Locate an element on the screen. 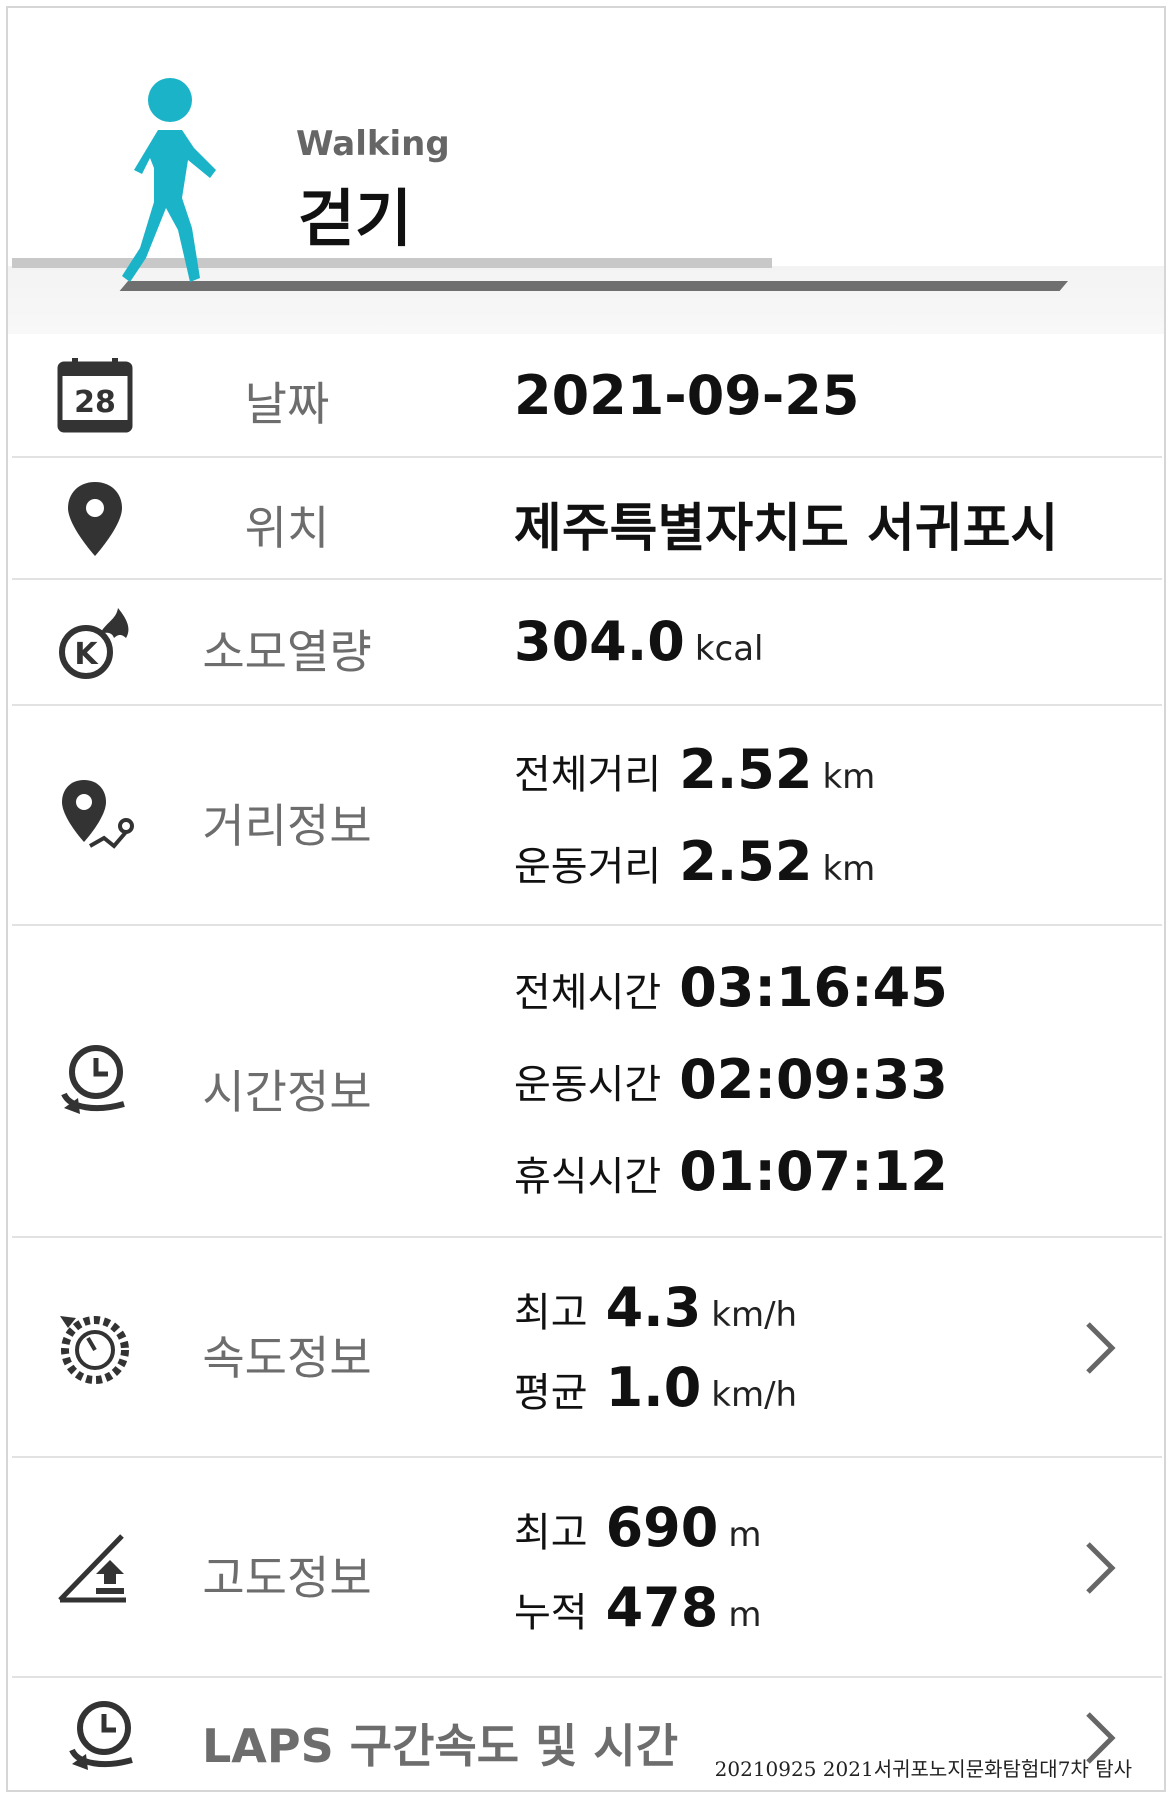 This screenshot has height=1800, width=1171. speedometer-icon is located at coordinates (94, 1350).